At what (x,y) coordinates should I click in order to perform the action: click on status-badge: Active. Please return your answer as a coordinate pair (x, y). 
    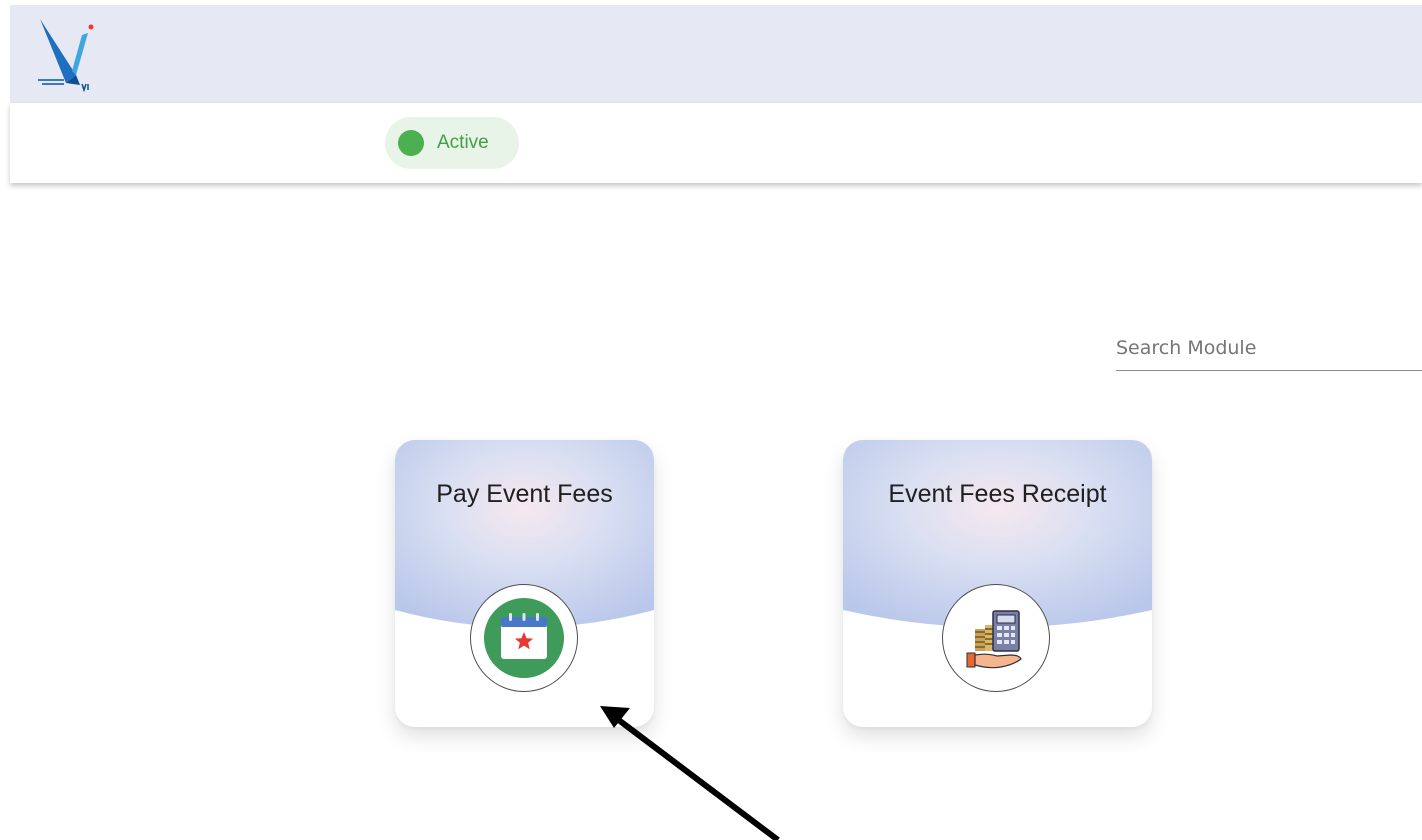
    Looking at the image, I should click on (452, 143).